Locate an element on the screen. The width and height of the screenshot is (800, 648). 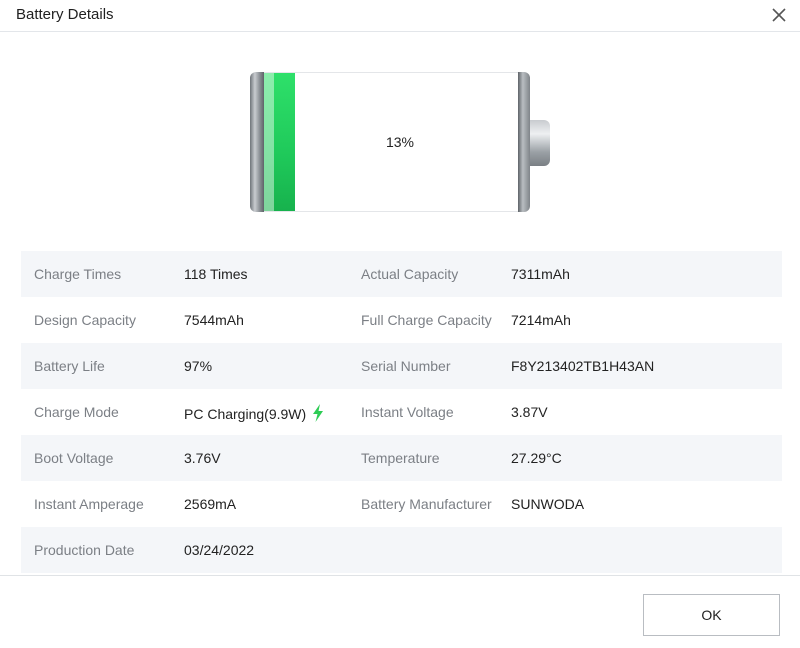
detail-value: 97% is located at coordinates (198, 366).